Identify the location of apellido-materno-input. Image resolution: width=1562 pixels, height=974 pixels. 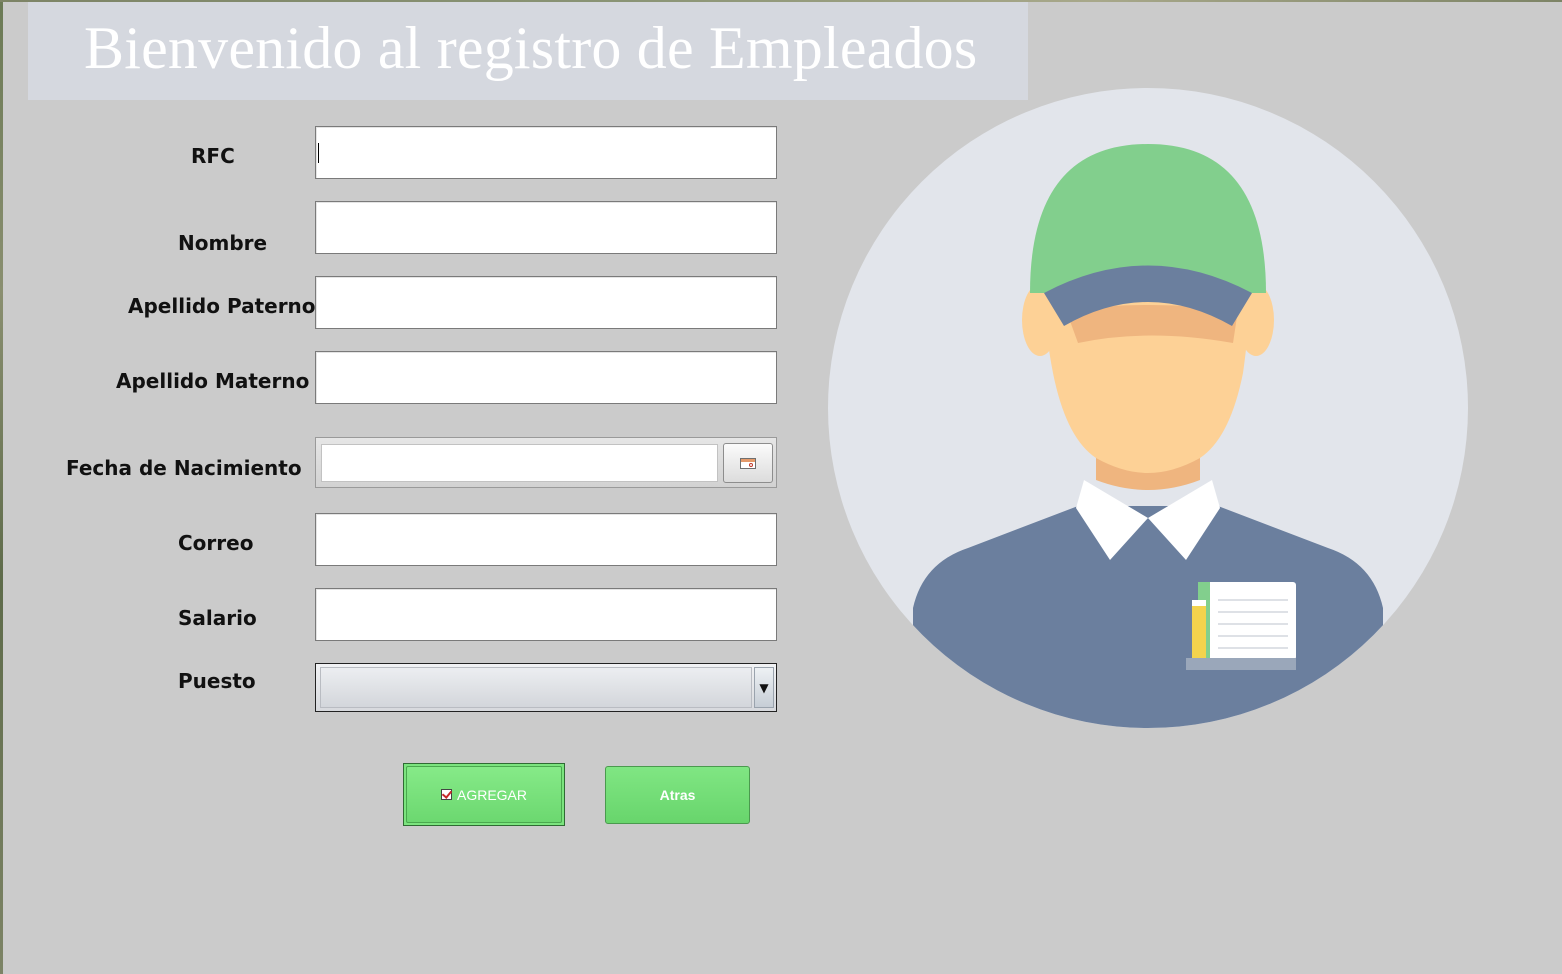
(546, 377).